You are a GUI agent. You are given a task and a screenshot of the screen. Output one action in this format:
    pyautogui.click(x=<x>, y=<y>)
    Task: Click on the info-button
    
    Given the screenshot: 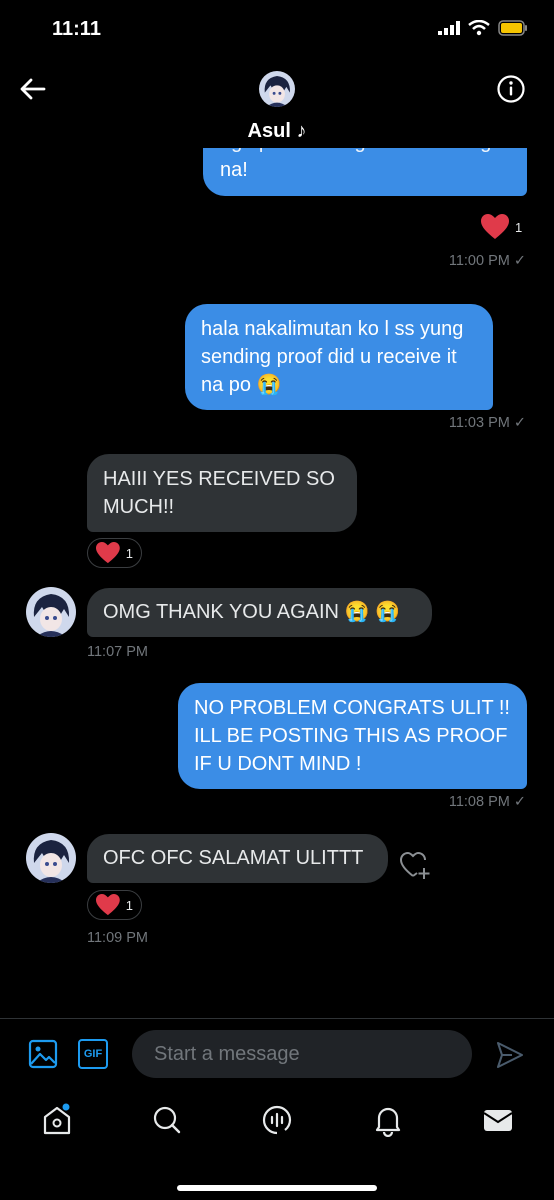 What is the action you would take?
    pyautogui.click(x=511, y=89)
    